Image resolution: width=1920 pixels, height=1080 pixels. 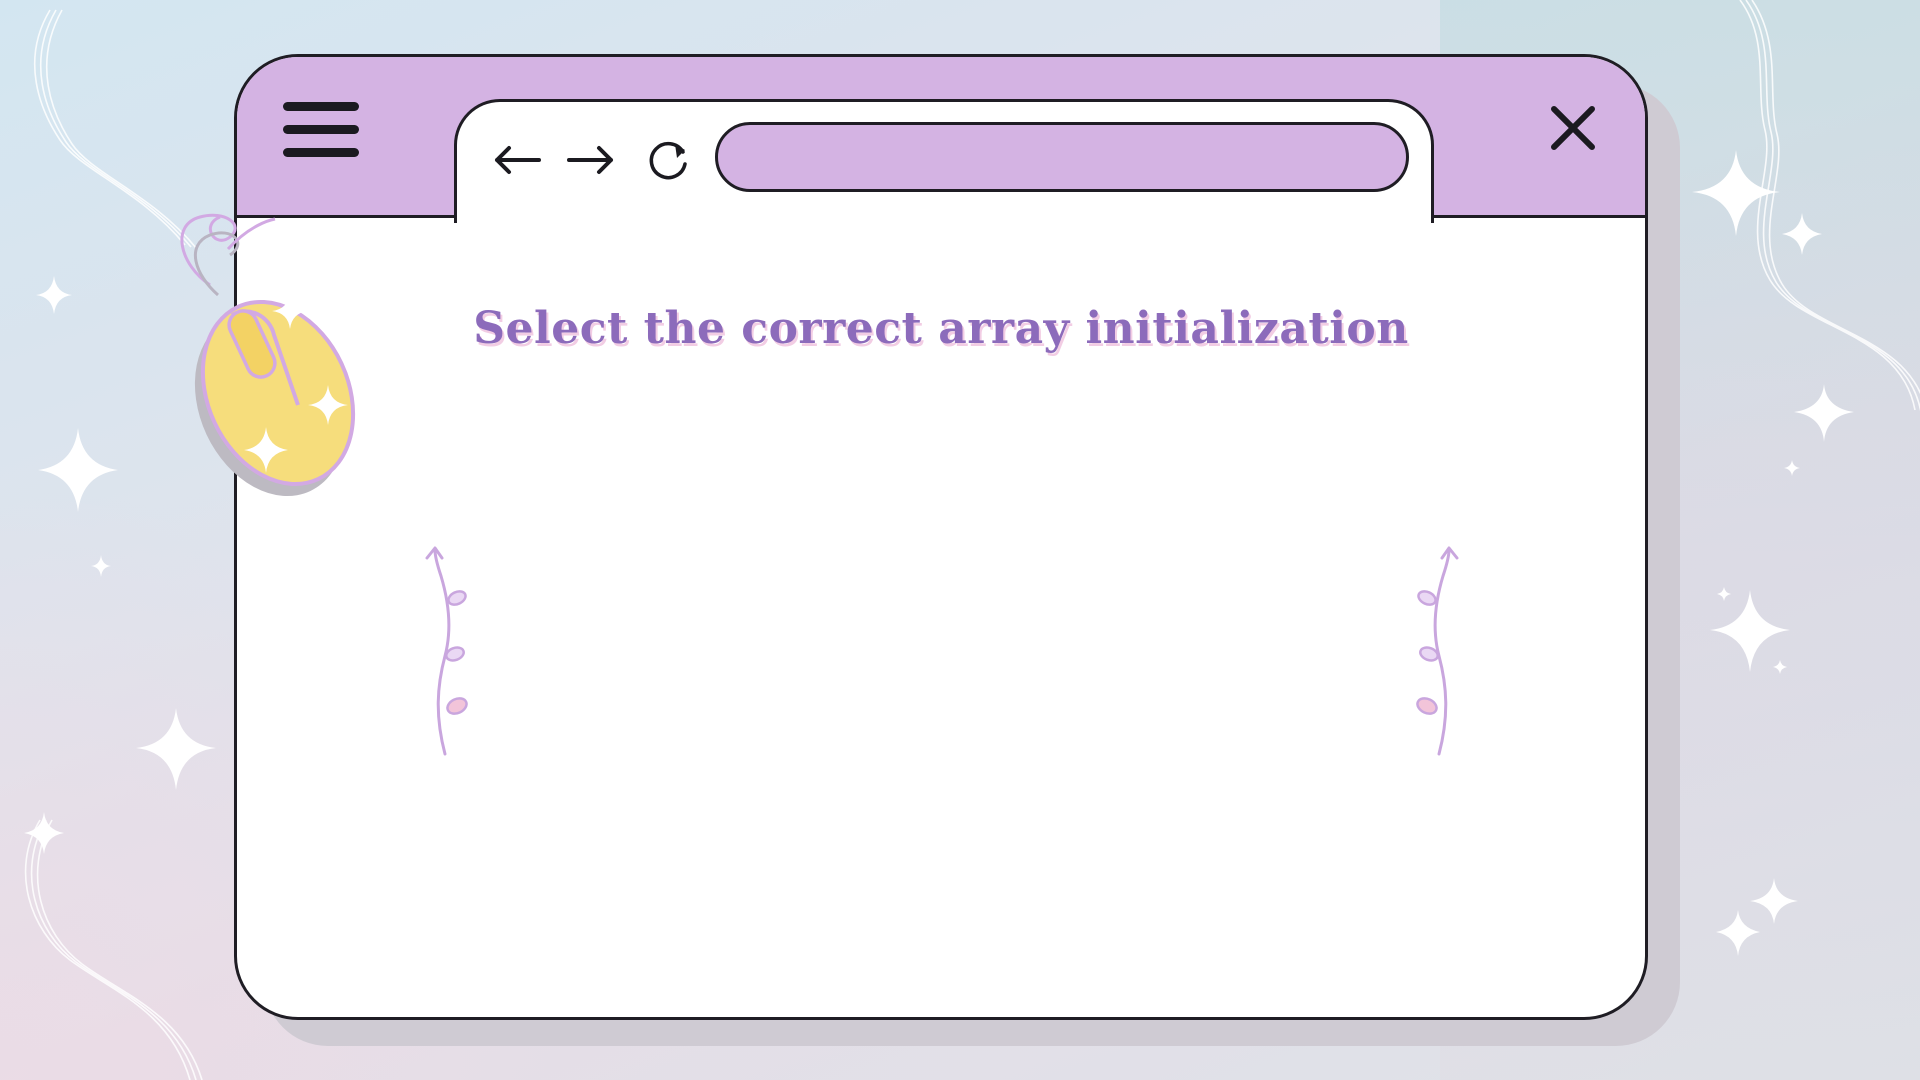 What do you see at coordinates (517, 160) in the screenshot?
I see `arrow-left-icon` at bounding box center [517, 160].